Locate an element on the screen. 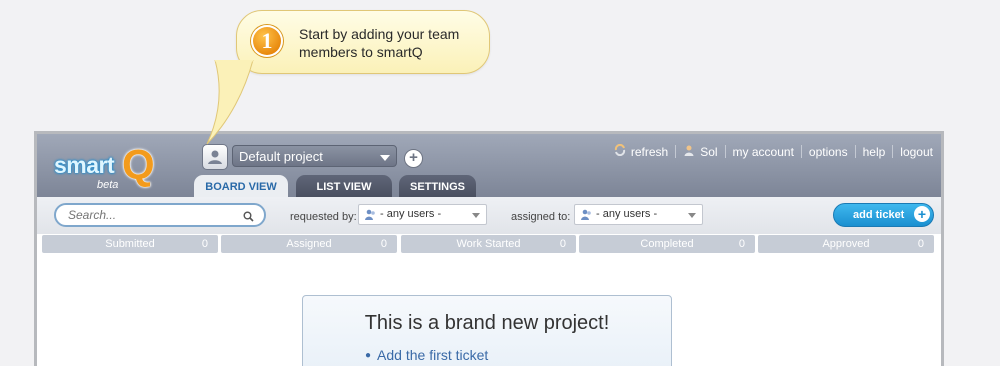 Image resolution: width=1000 pixels, height=366 pixels. assigned-to-value: - any users - is located at coordinates (627, 214).